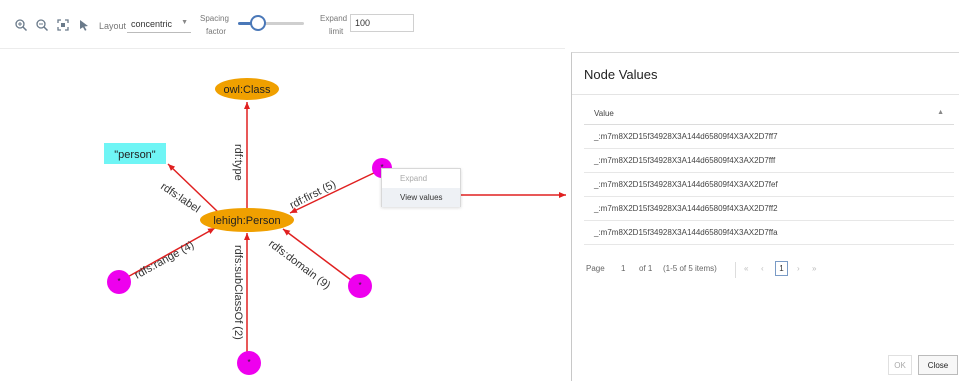 This screenshot has width=959, height=381. What do you see at coordinates (938, 365) in the screenshot?
I see `close-button: Close` at bounding box center [938, 365].